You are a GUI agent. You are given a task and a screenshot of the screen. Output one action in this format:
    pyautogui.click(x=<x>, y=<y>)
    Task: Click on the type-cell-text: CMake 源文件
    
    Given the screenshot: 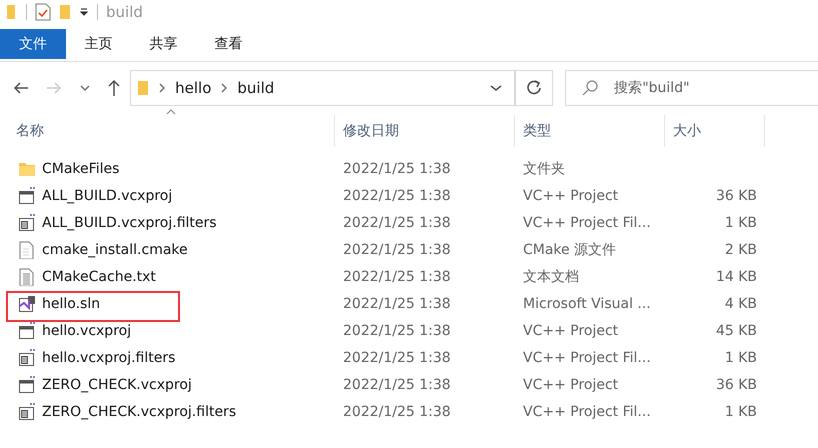 What is the action you would take?
    pyautogui.click(x=570, y=249)
    